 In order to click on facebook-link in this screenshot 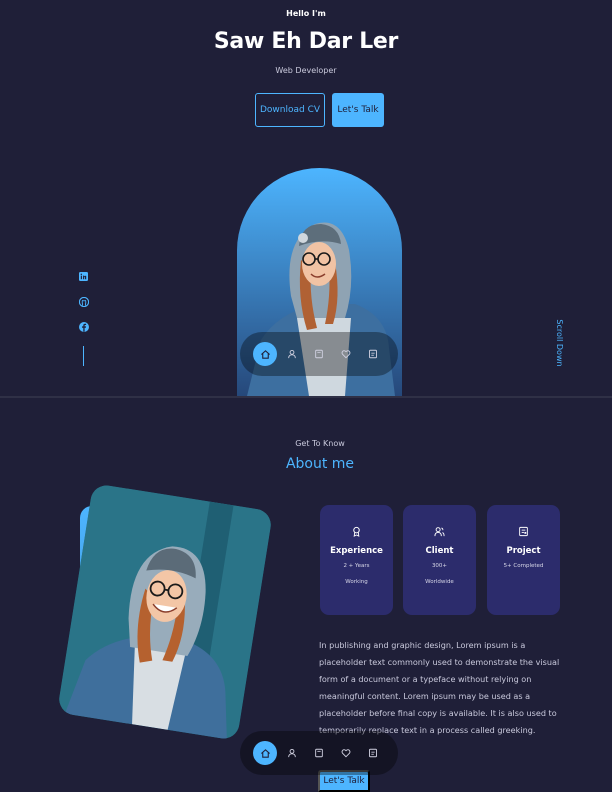, I will do `click(83, 326)`.